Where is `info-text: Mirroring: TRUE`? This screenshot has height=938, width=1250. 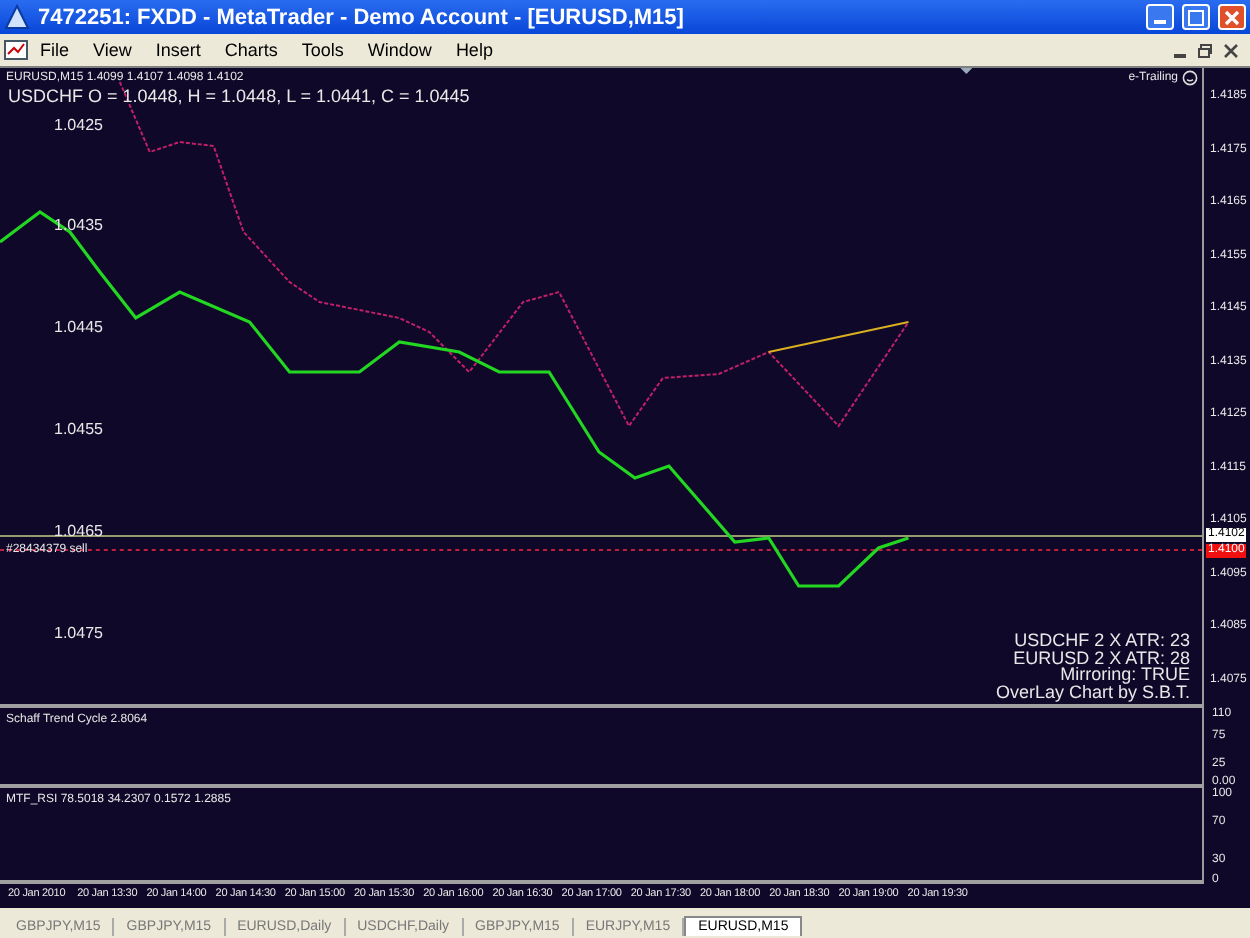
info-text: Mirroring: TRUE is located at coordinates (1125, 674).